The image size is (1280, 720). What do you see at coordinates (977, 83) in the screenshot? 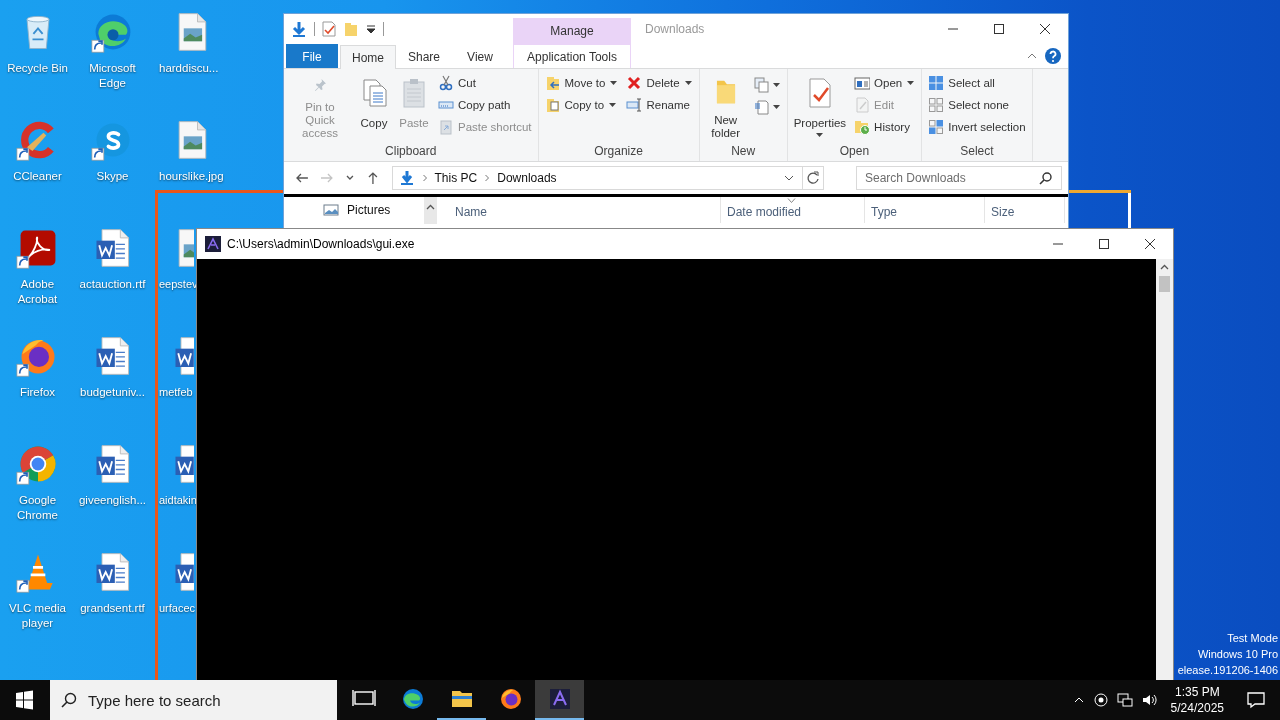
I see `select-all-button: Select all` at bounding box center [977, 83].